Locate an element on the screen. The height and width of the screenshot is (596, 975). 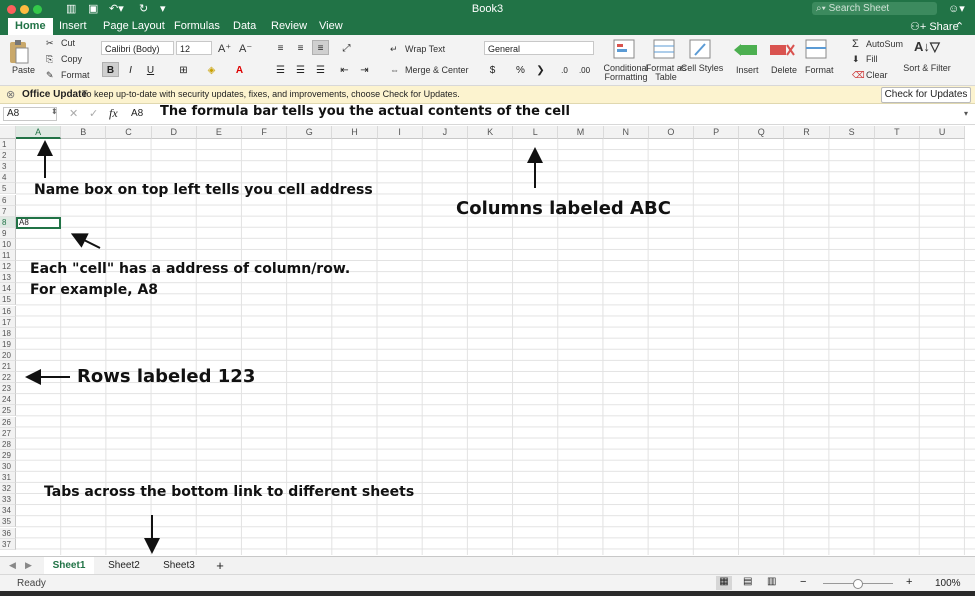
annotation-rows: Rows labeled 123 is located at coordinates (166, 376).